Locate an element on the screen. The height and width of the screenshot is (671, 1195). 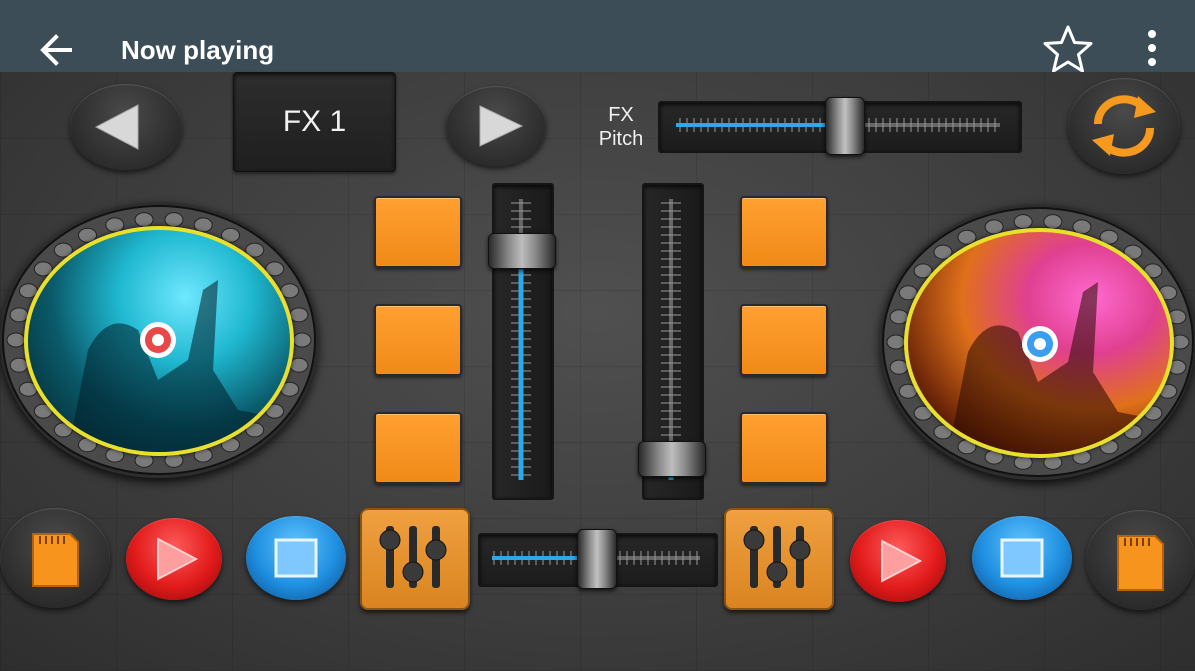
fx-next-button is located at coordinates (496, 126).